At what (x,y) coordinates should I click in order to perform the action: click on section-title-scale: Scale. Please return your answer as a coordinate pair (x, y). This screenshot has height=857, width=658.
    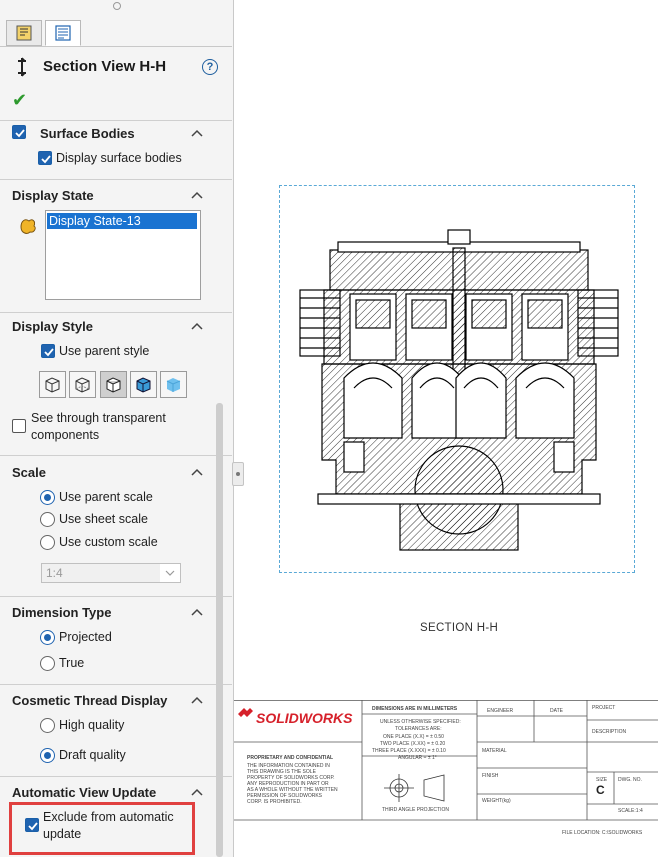
    Looking at the image, I should click on (29, 472).